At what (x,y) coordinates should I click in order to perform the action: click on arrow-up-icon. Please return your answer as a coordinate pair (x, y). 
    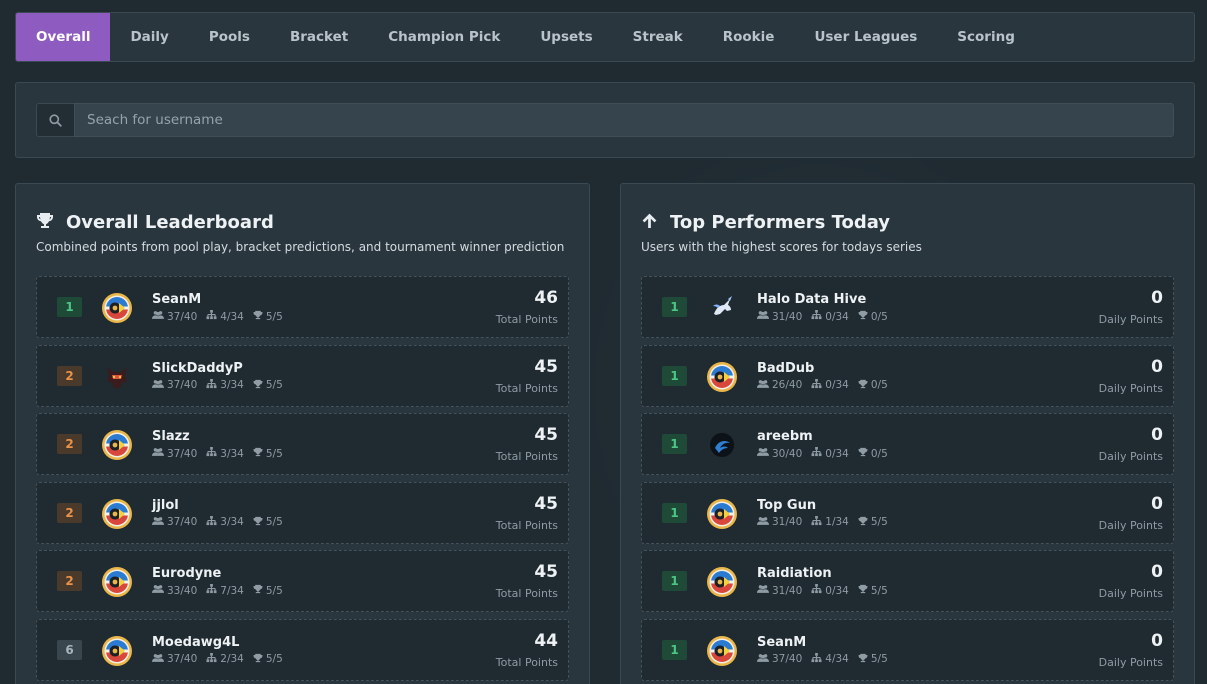
    Looking at the image, I should click on (649, 222).